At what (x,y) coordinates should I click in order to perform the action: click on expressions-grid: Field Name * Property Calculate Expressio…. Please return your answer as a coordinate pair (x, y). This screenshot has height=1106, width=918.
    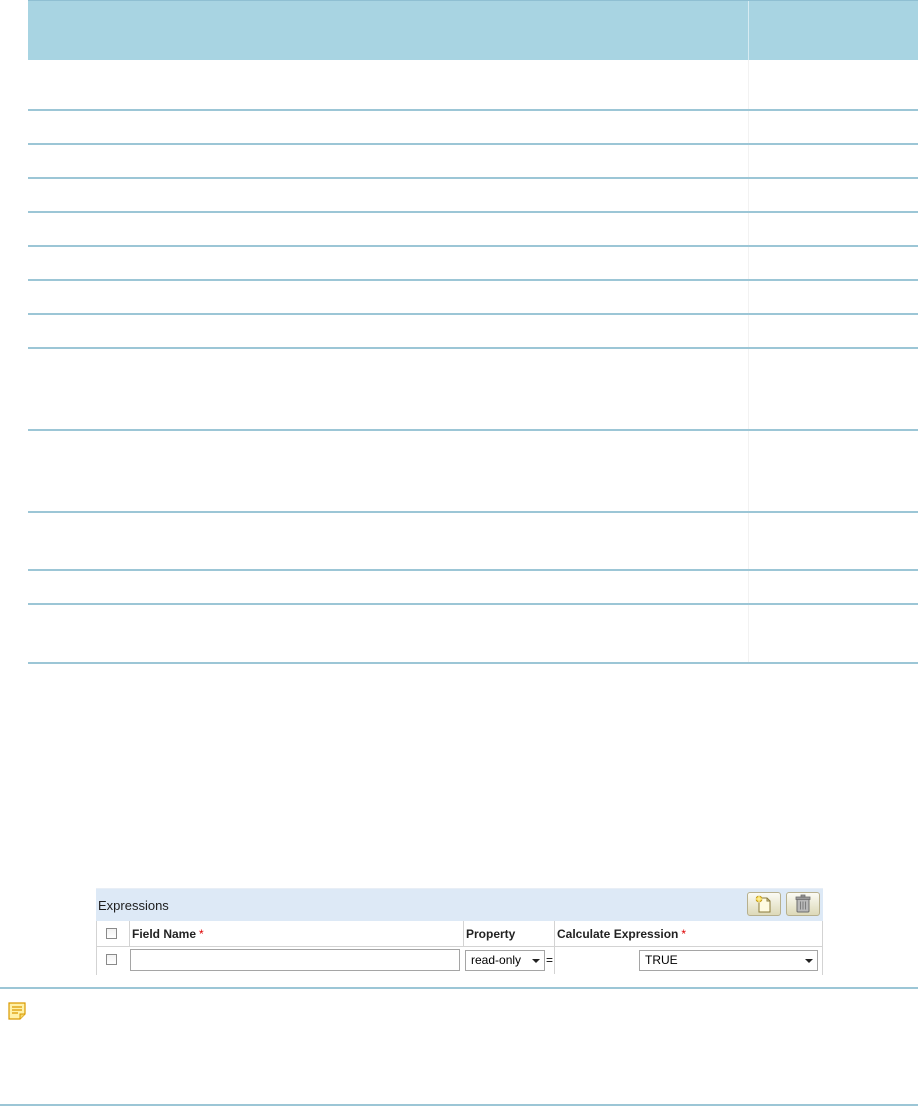
    Looking at the image, I should click on (459, 948).